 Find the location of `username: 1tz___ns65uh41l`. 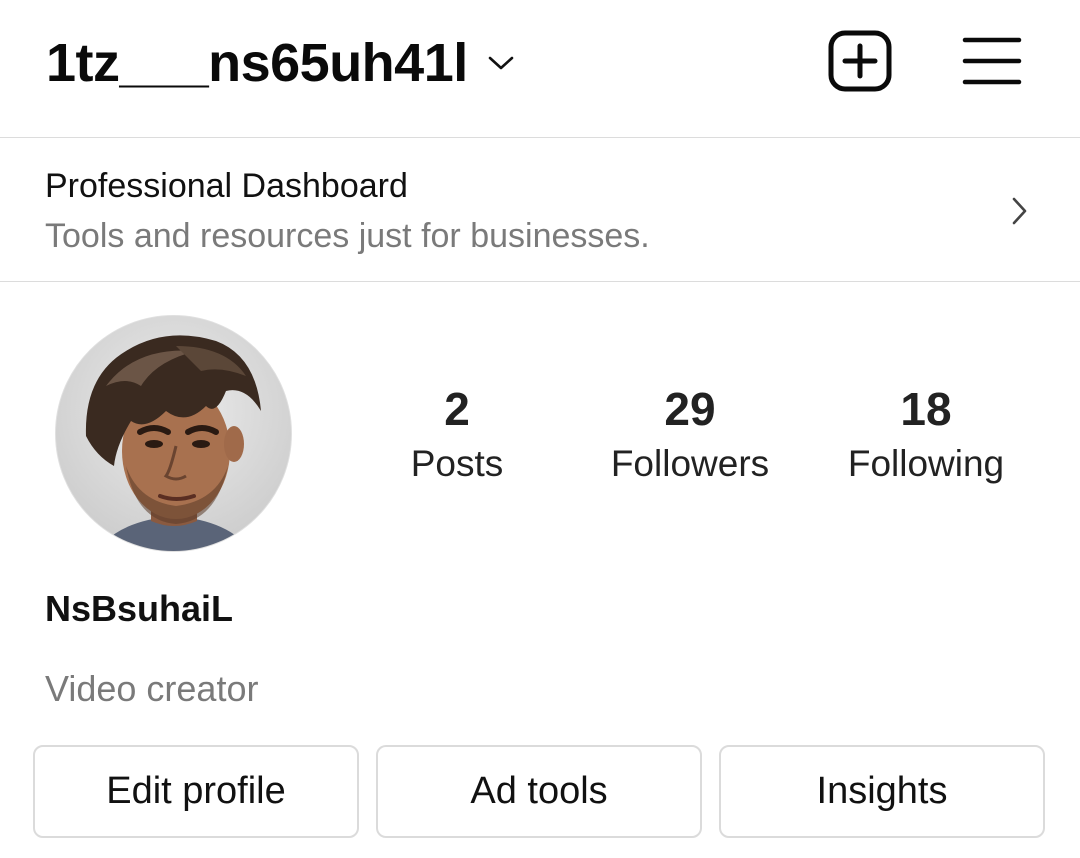

username: 1tz___ns65uh41l is located at coordinates (257, 63).